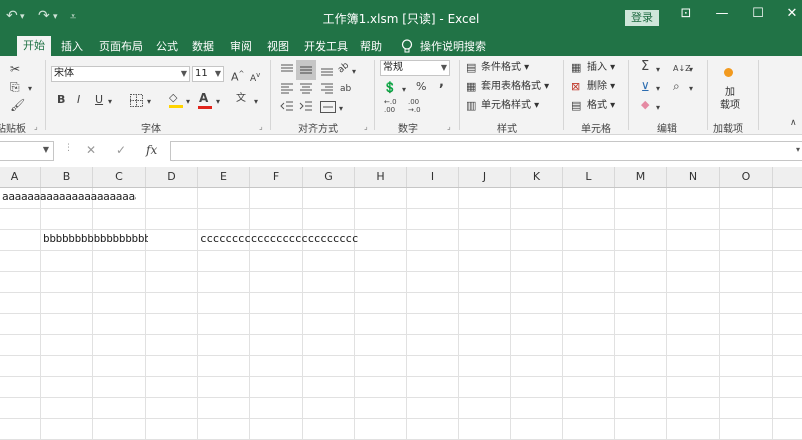  I want to click on tab-formulas: 公式, so click(167, 46).